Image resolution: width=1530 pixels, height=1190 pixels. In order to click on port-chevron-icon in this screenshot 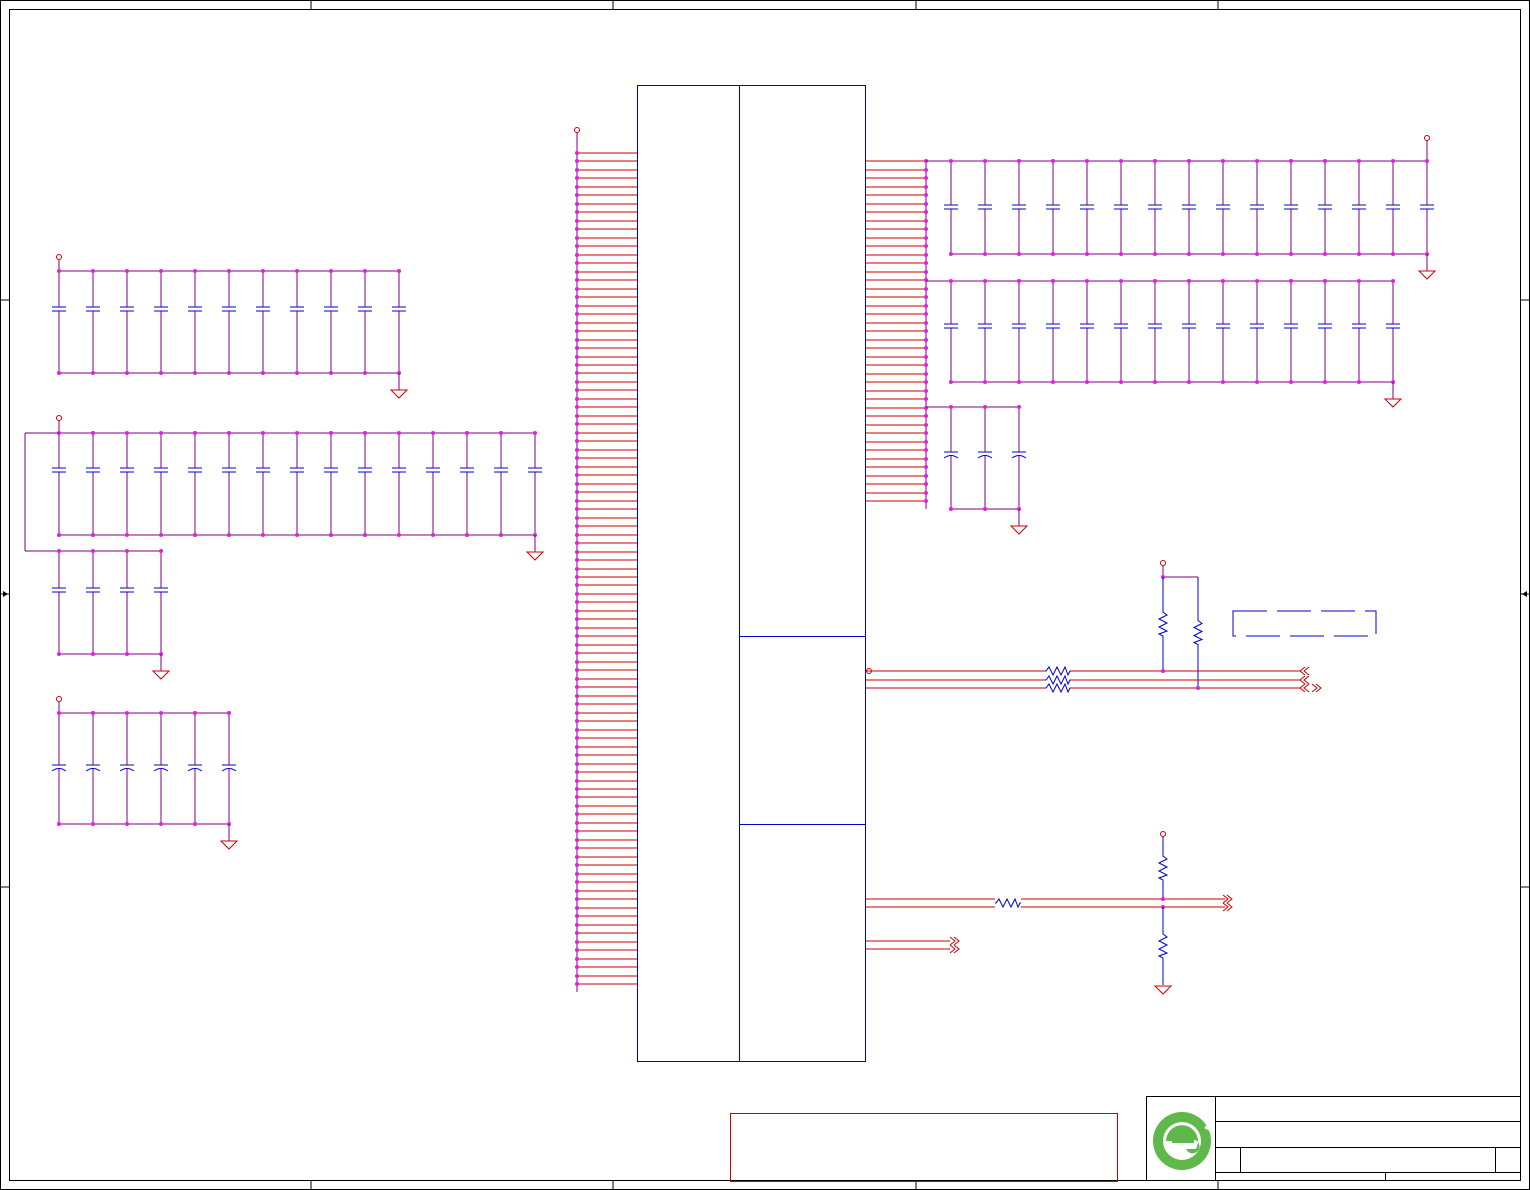, I will do `click(1304, 671)`.